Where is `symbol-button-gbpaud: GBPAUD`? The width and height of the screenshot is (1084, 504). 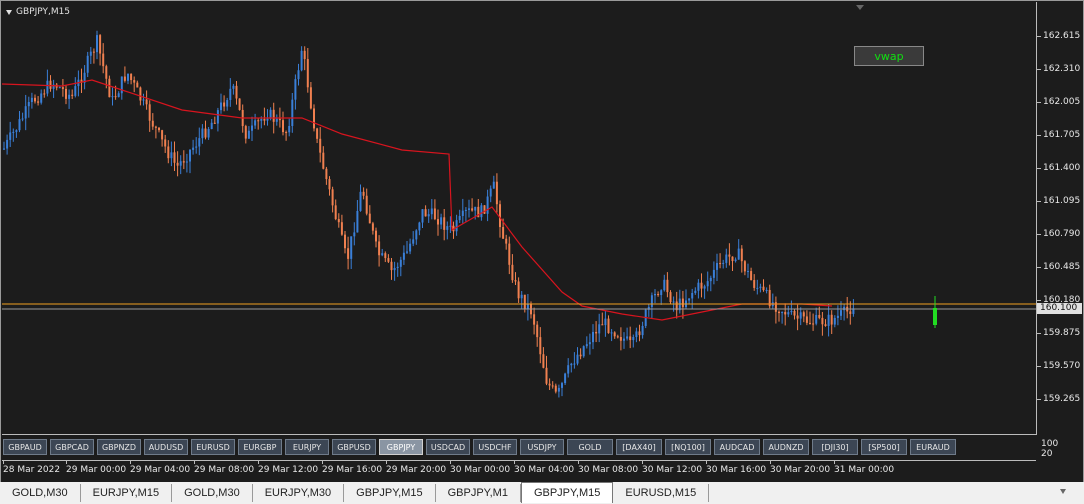 symbol-button-gbpaud: GBPAUD is located at coordinates (25, 447).